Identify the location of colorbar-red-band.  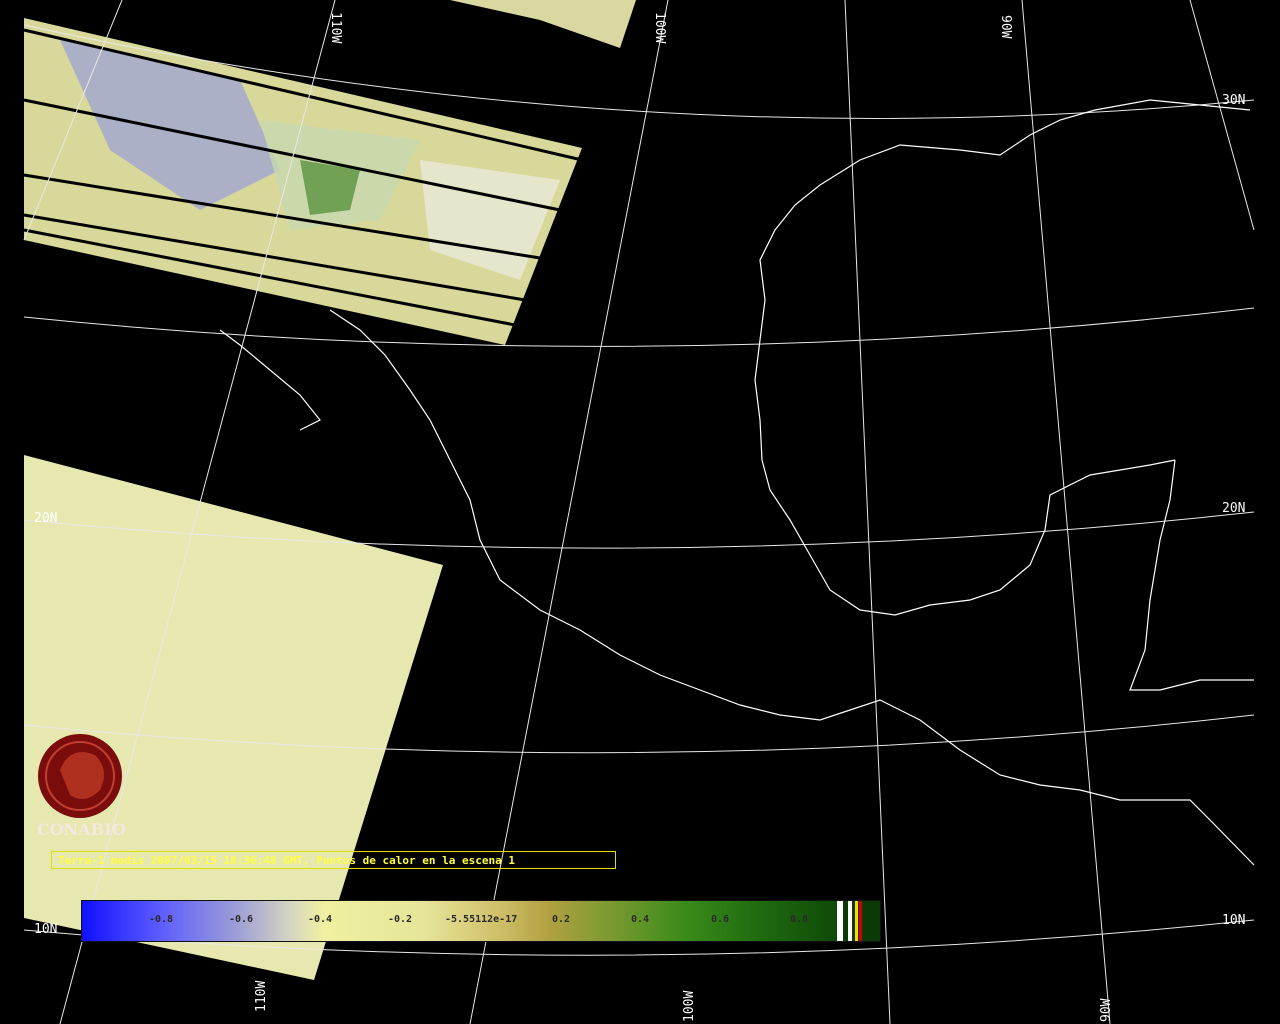
(860, 921).